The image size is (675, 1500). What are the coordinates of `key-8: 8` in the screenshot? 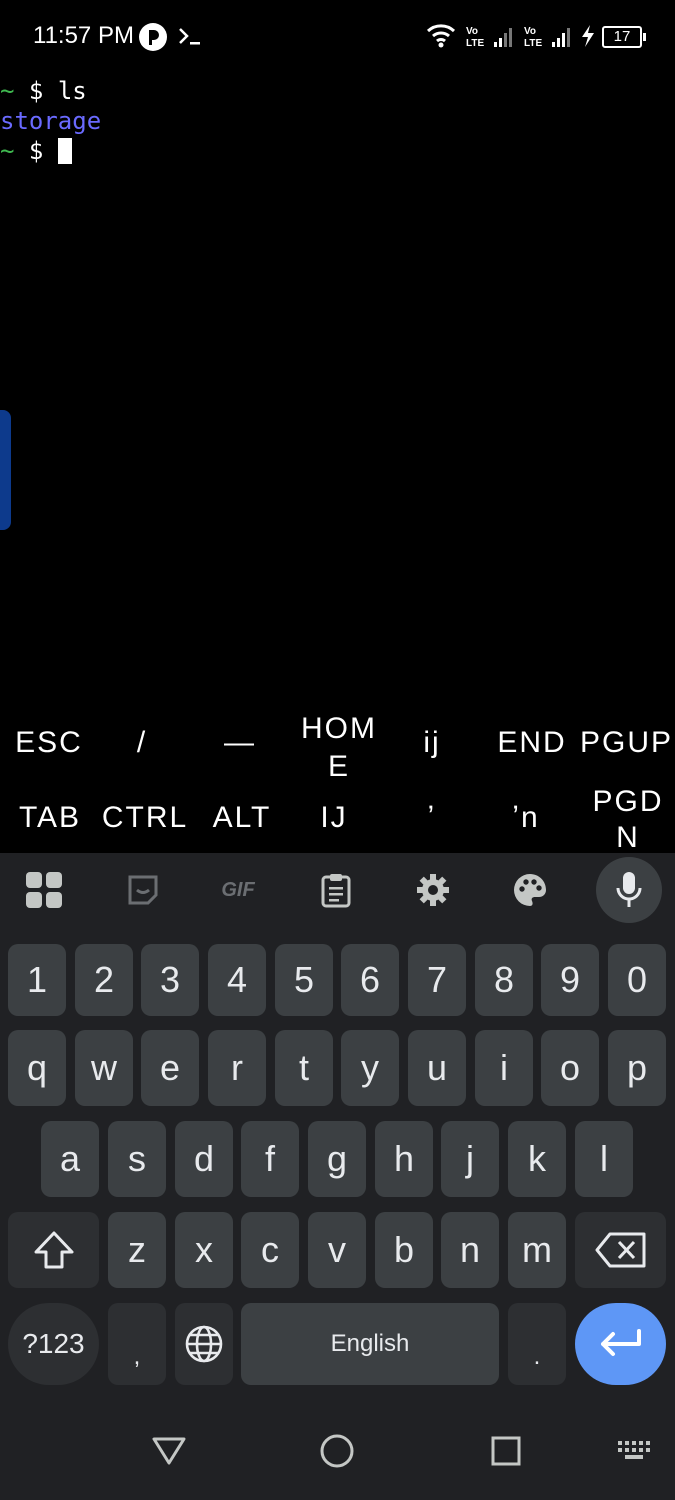 It's located at (504, 980).